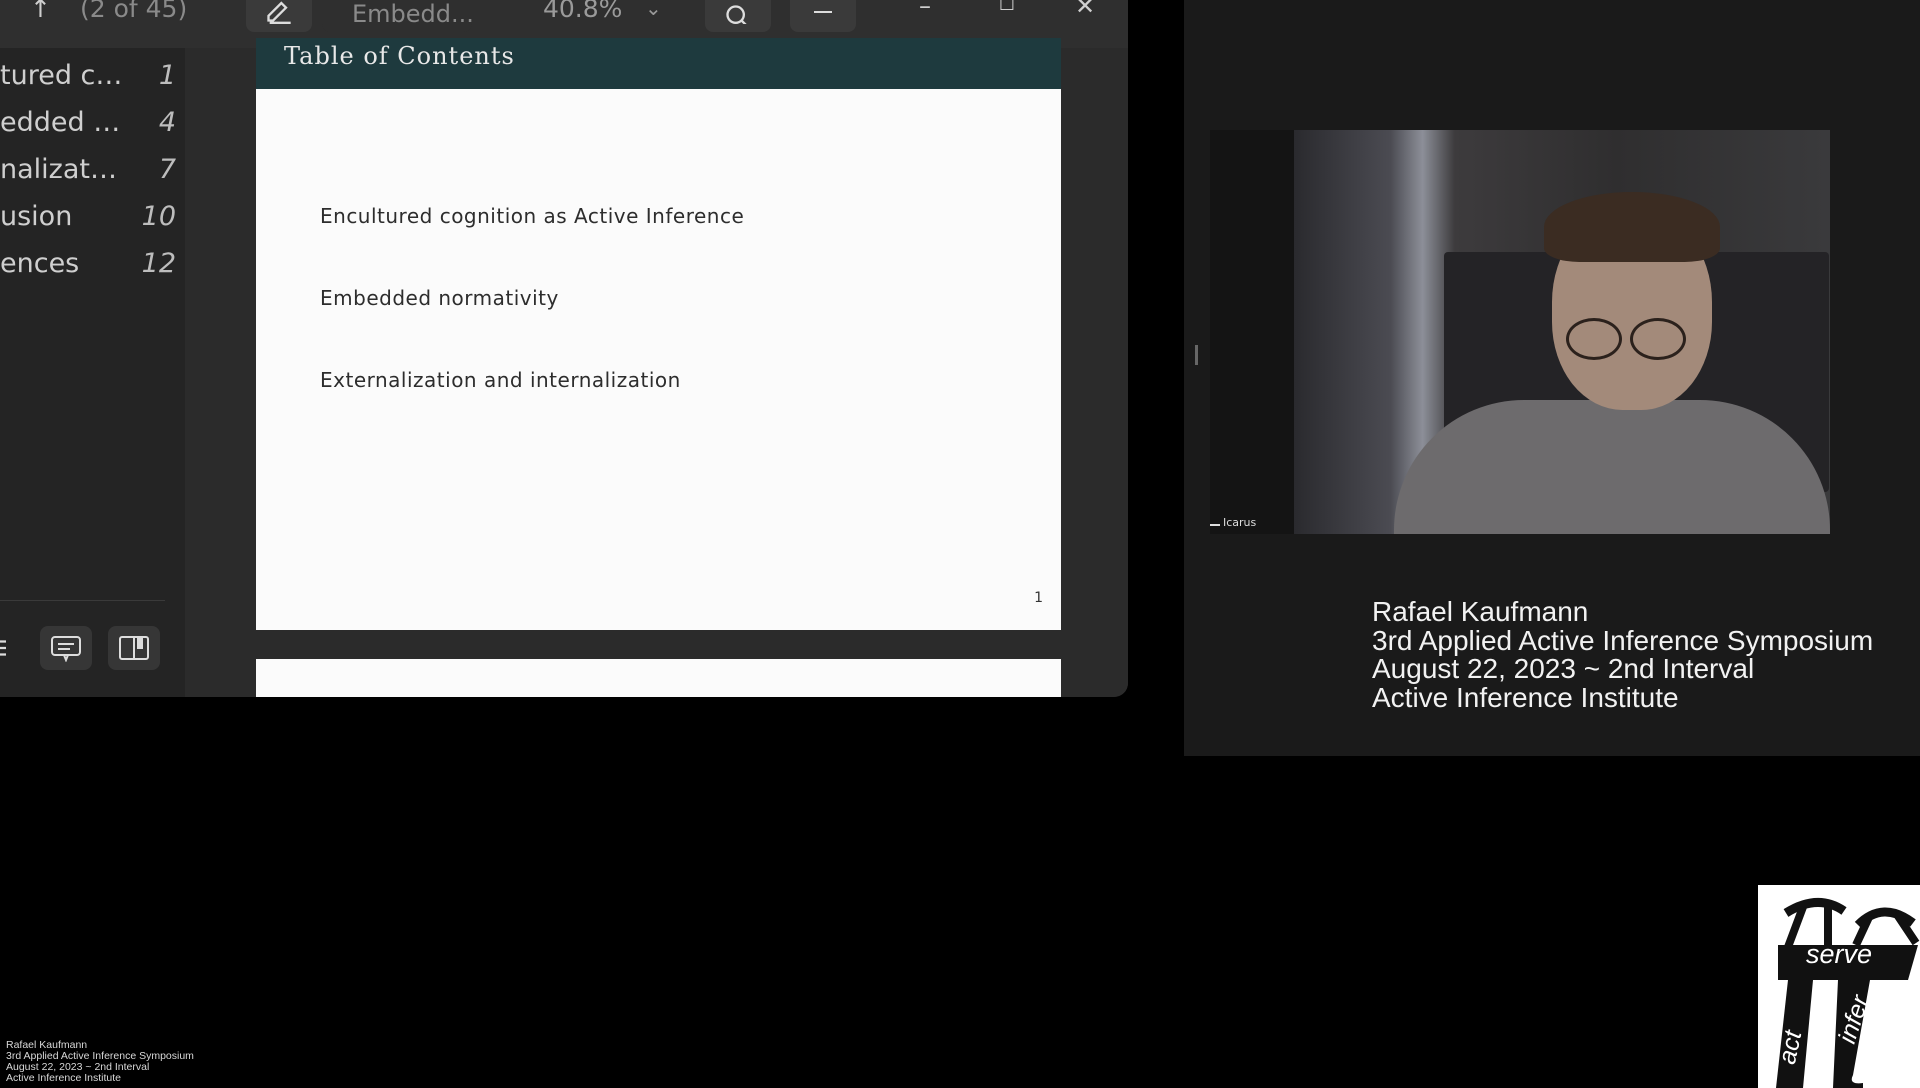  Describe the element at coordinates (925, 10) in the screenshot. I see `minimize-icon: –` at that location.